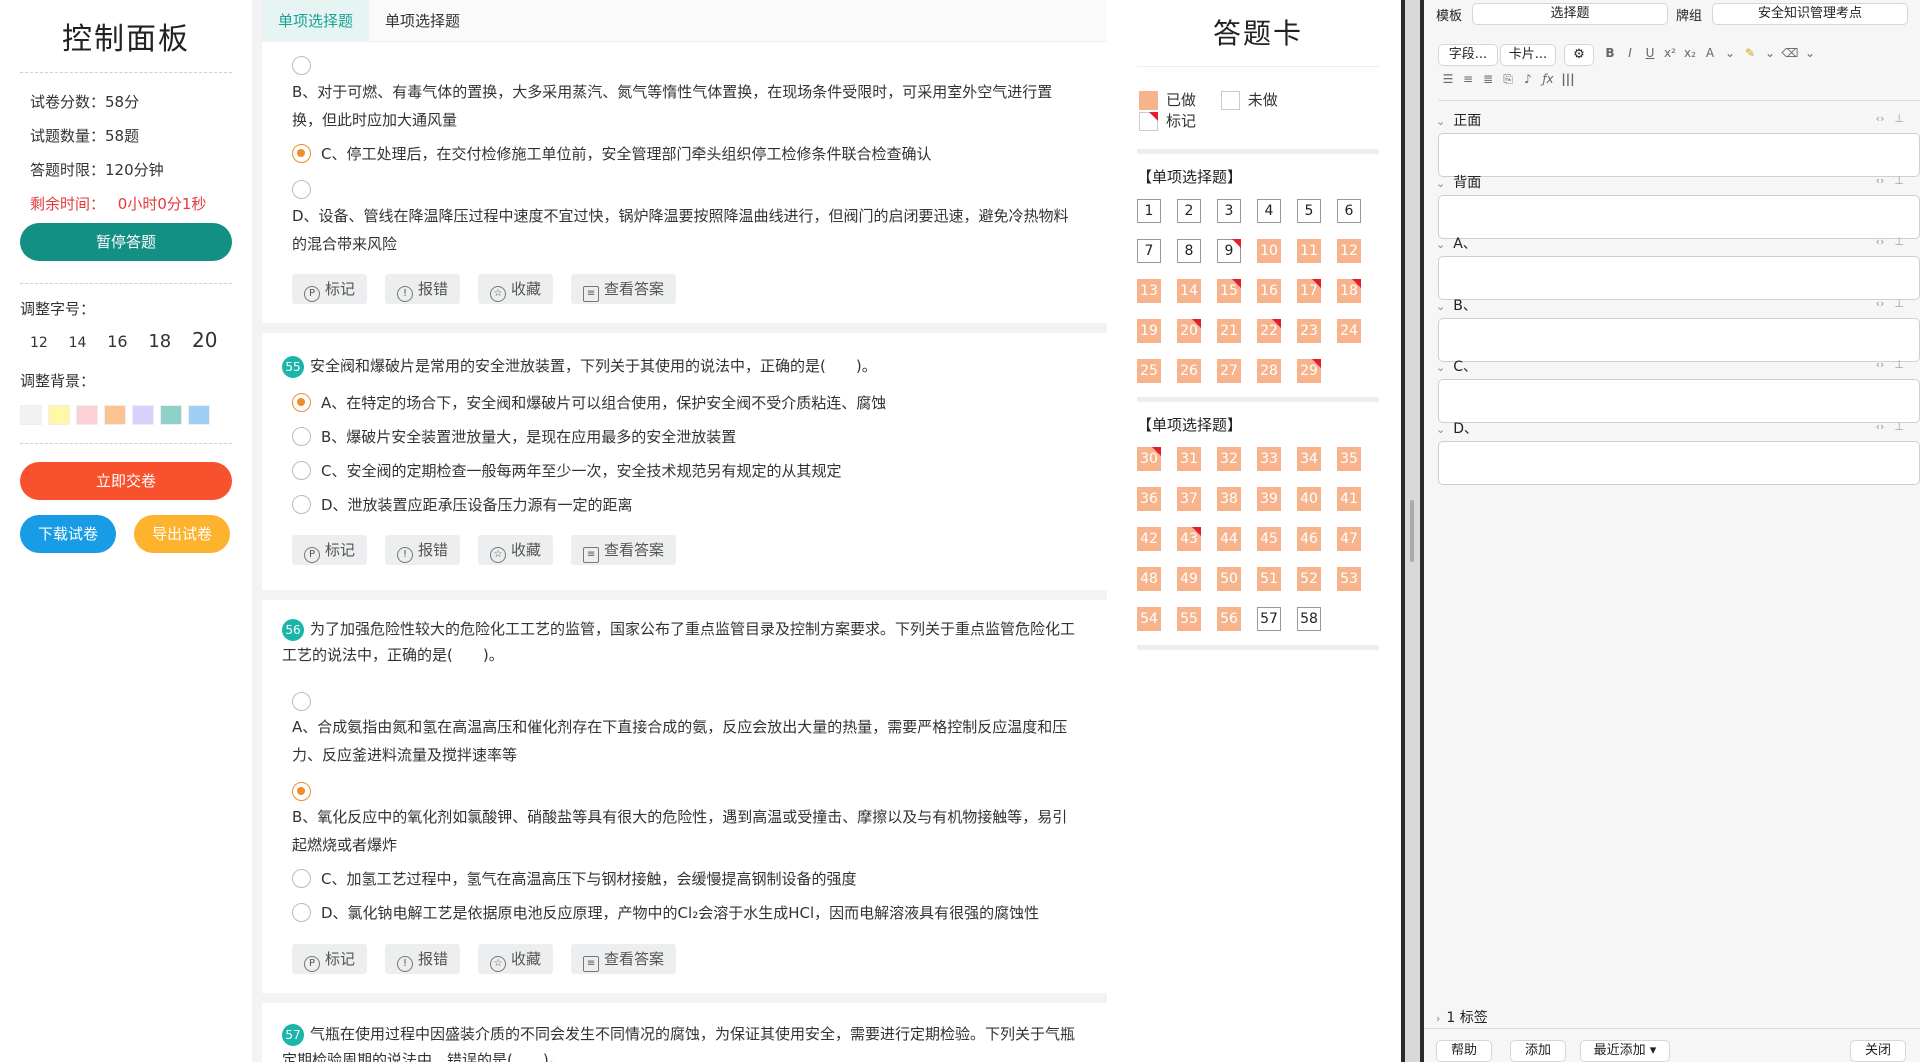  What do you see at coordinates (684, 471) in the screenshot?
I see `option-c: C、安全阀的定期检查一般每两年至少一次，安全技术规范另有规定的从其规定` at bounding box center [684, 471].